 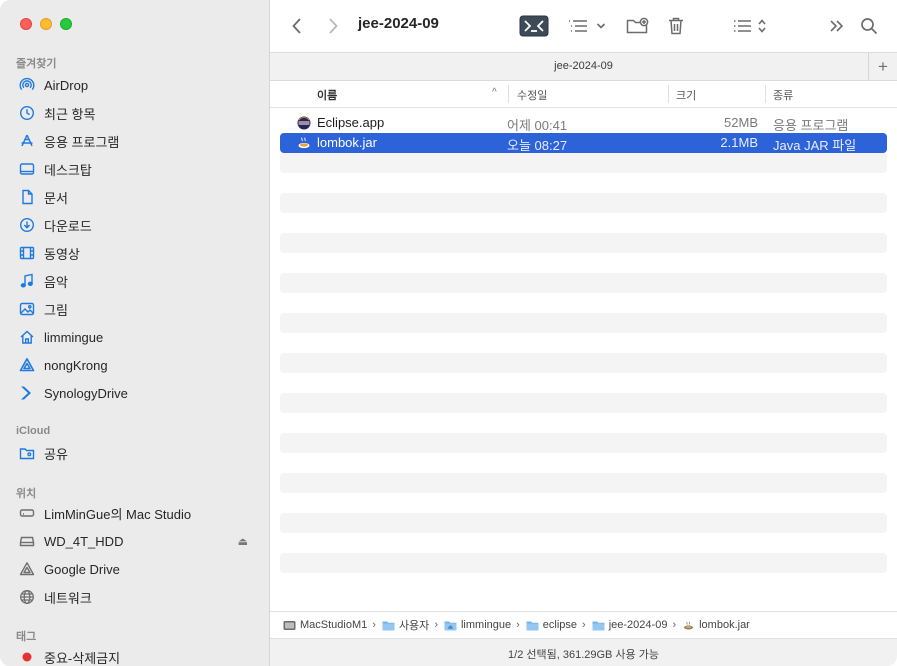 I want to click on sidebar-item-tag-important: 중요-삭제금지, so click(x=135, y=655).